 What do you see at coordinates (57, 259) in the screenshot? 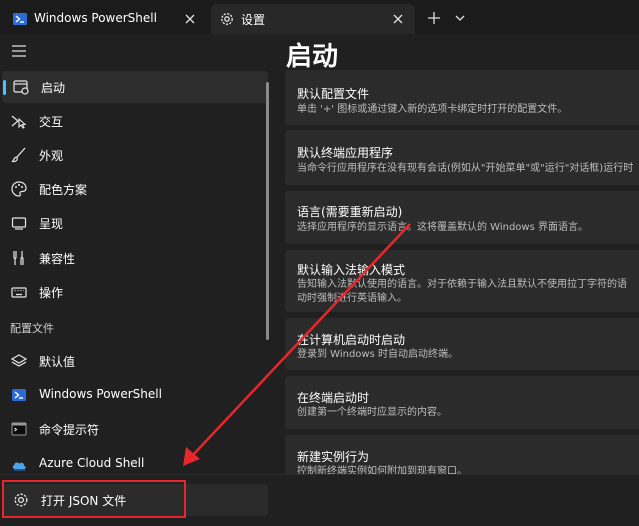
I see `sidebar-item-label: 兼容性` at bounding box center [57, 259].